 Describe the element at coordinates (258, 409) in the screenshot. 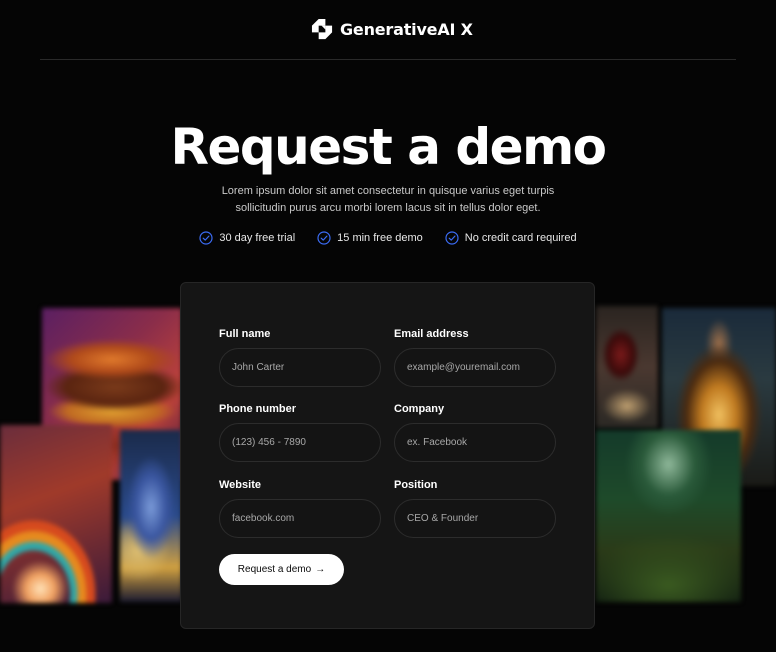

I see `phone-label: Phone number` at that location.